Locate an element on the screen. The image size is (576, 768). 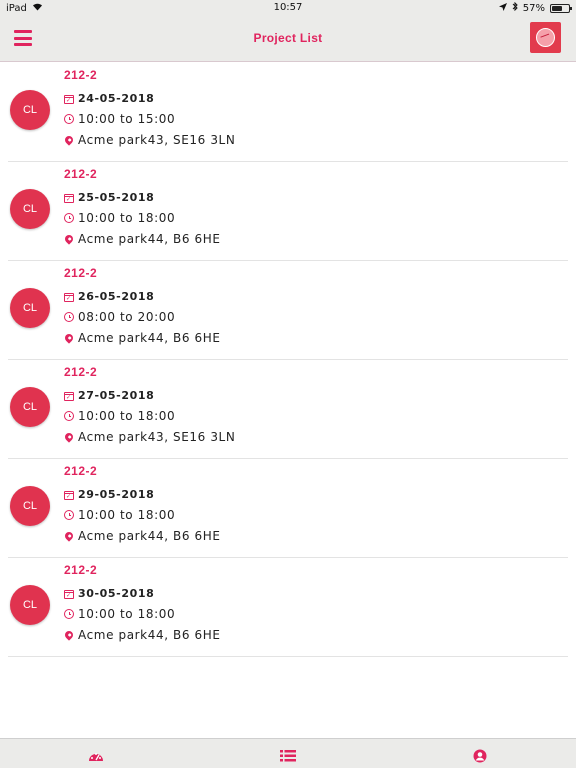
project-date: 27-05-2018 is located at coordinates (116, 395).